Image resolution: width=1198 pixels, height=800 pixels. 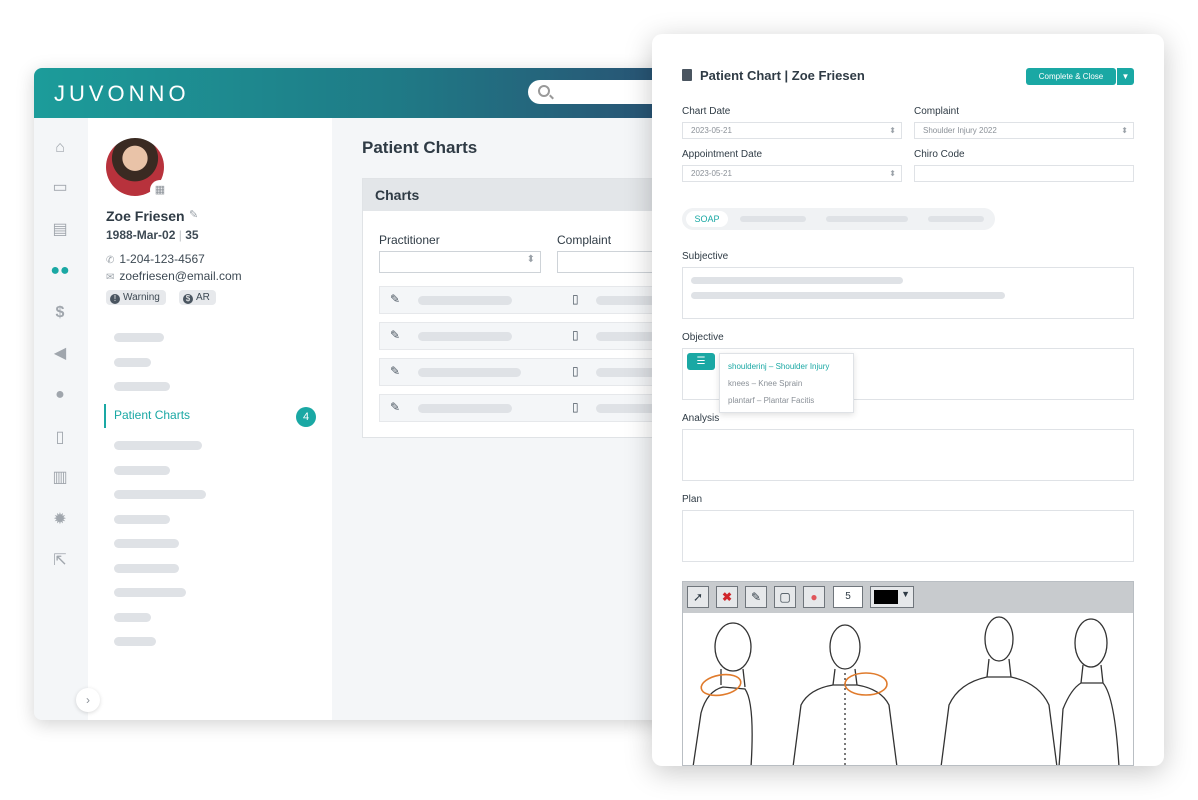 What do you see at coordinates (701, 361) in the screenshot?
I see `template-list-button: ☰` at bounding box center [701, 361].